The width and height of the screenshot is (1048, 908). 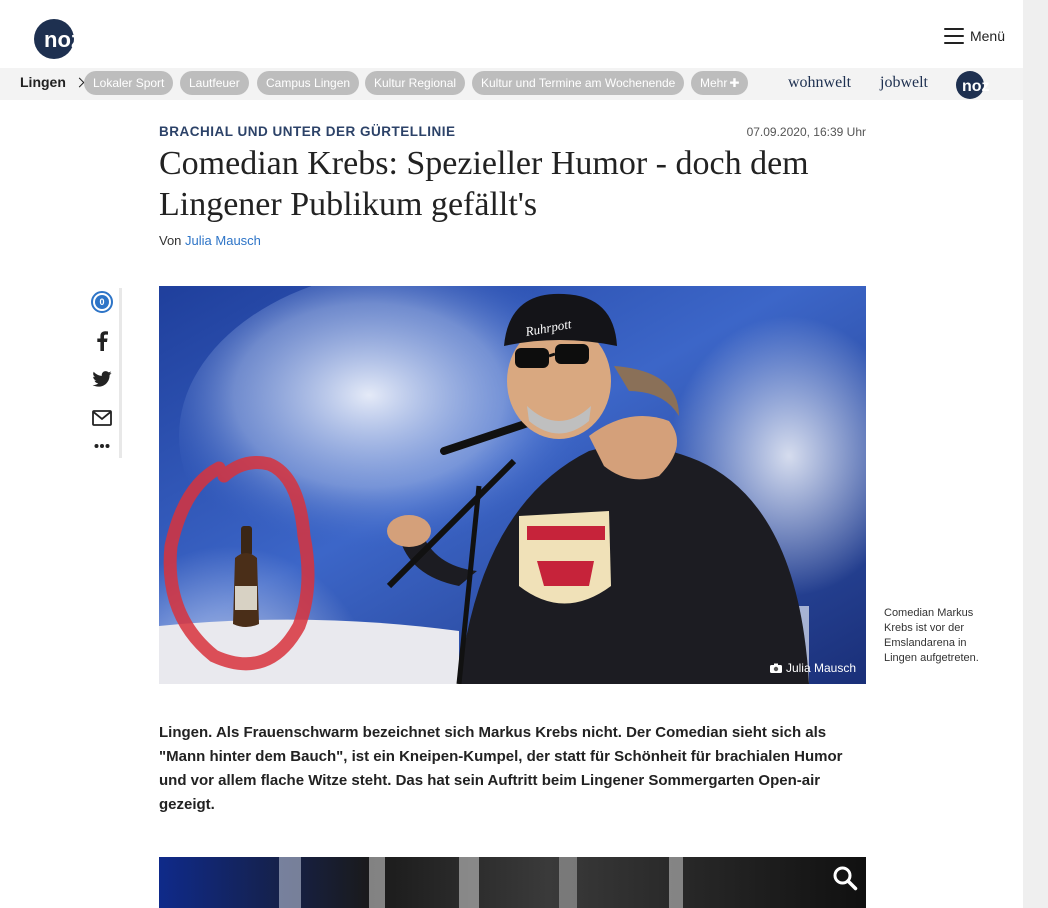 I want to click on more-icon, so click(x=102, y=446).